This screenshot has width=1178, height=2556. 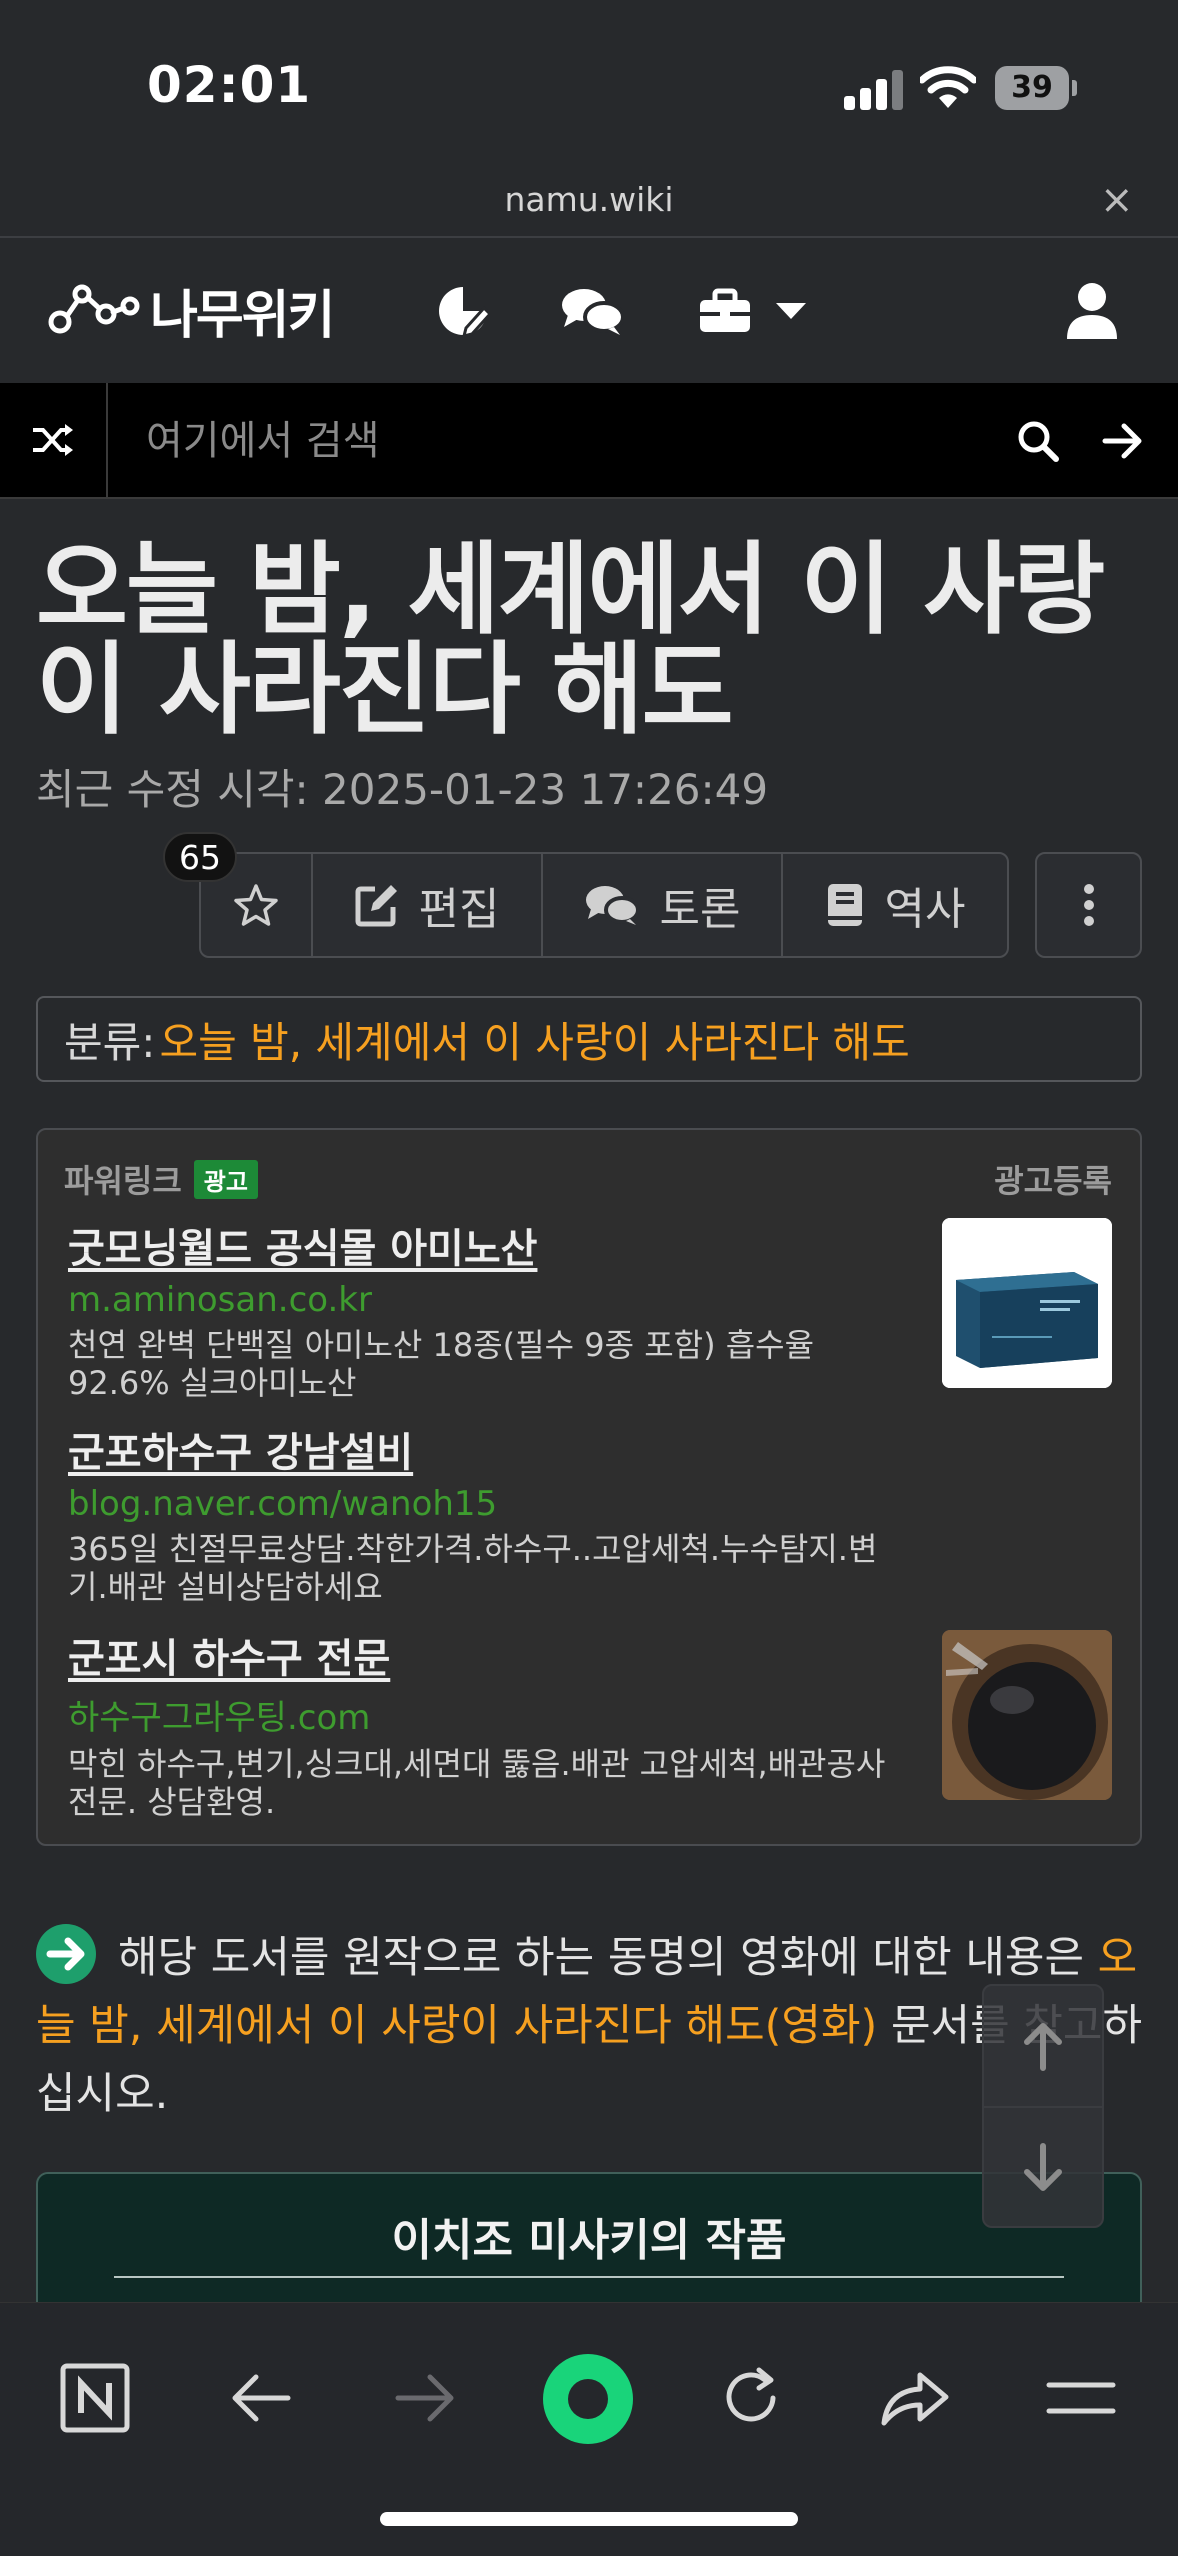 What do you see at coordinates (94, 309) in the screenshot?
I see `logo-tree-icon` at bounding box center [94, 309].